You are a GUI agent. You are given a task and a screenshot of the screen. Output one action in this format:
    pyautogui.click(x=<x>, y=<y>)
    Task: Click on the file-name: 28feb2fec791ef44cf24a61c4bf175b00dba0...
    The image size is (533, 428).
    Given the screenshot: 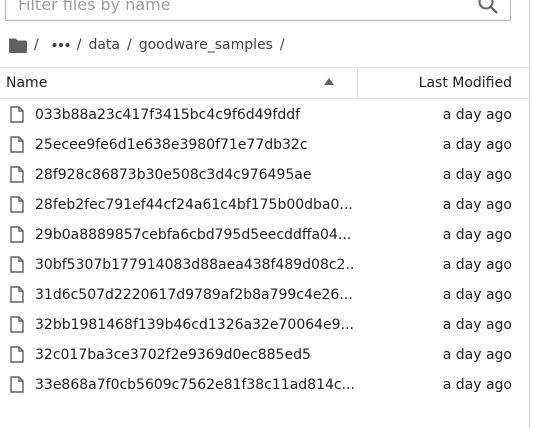 What is the action you would take?
    pyautogui.click(x=194, y=205)
    